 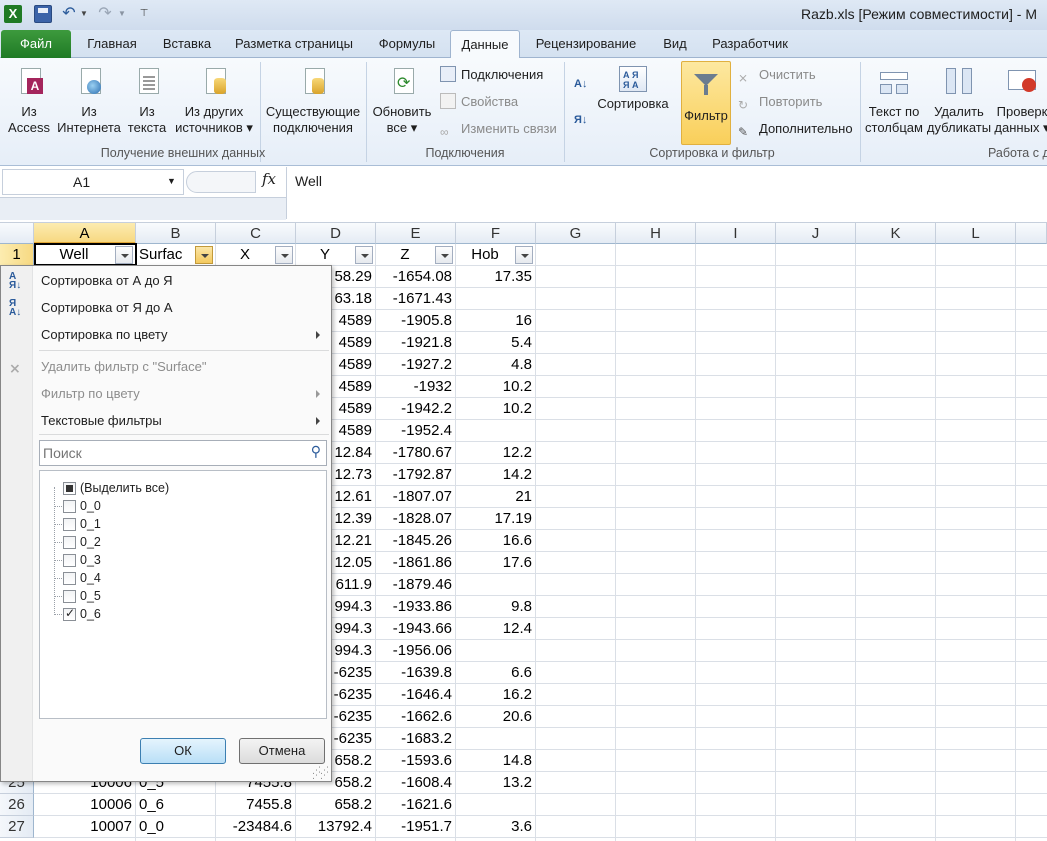 I want to click on insert-function-icon: fx, so click(x=269, y=179).